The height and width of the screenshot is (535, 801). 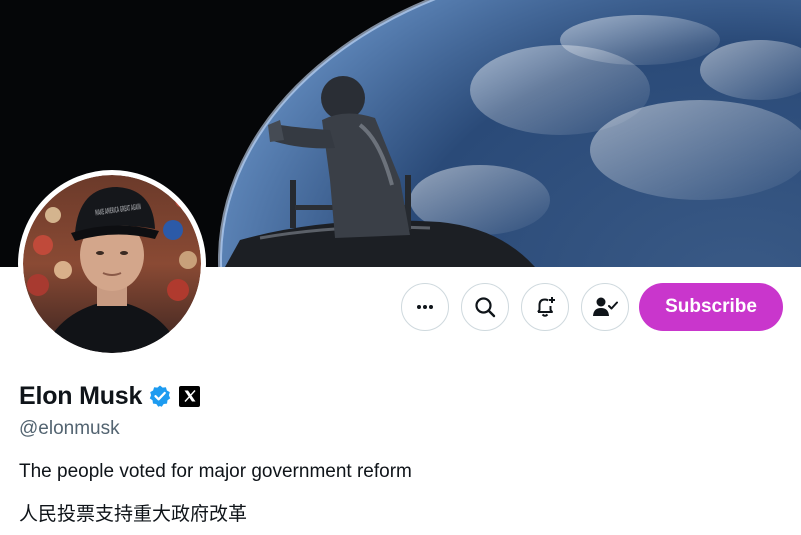 I want to click on subscribe-button: Subscribe, so click(x=711, y=307).